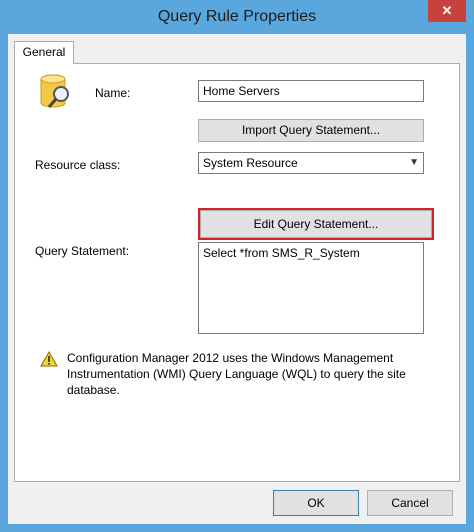 The image size is (474, 532). Describe the element at coordinates (447, 11) in the screenshot. I see `close-button: ✕` at that location.